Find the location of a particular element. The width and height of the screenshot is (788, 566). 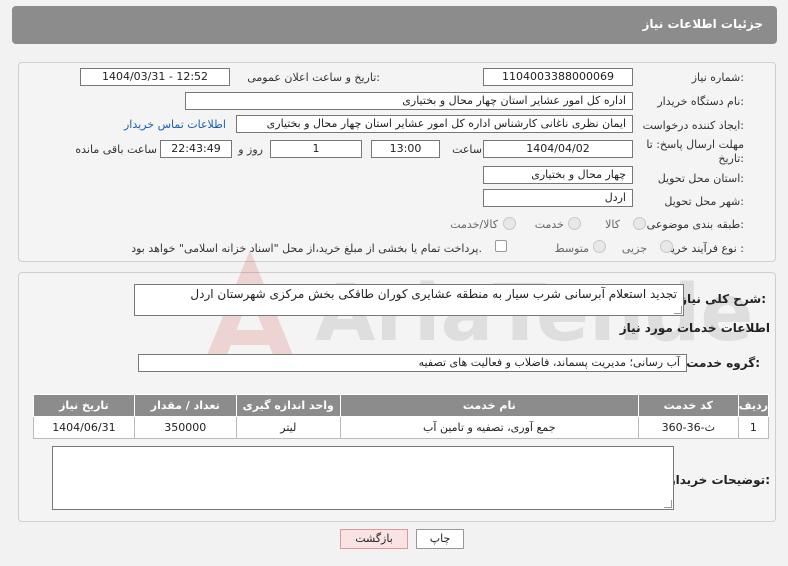

deadline-date-field: 1404/04/02 is located at coordinates (558, 149).